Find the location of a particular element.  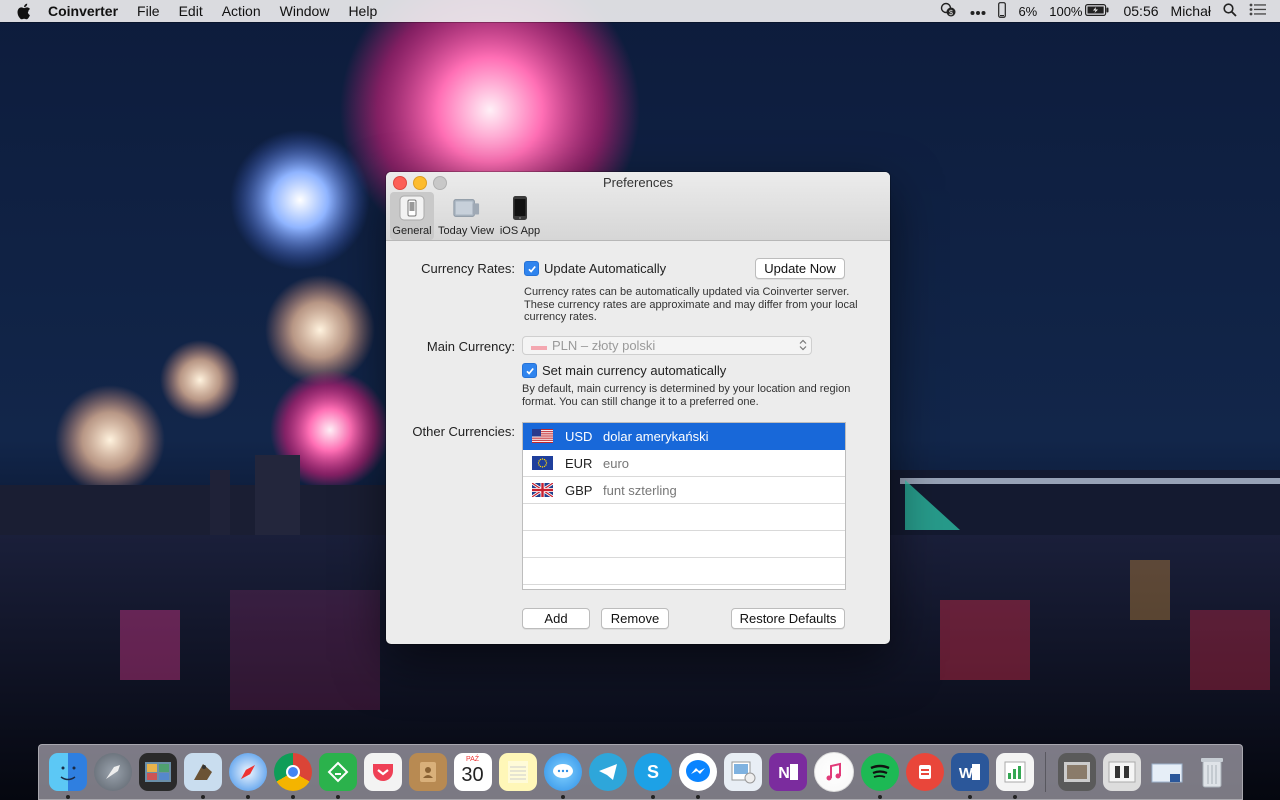

main-currency-select: PLN – złoty polski is located at coordinates (667, 345).